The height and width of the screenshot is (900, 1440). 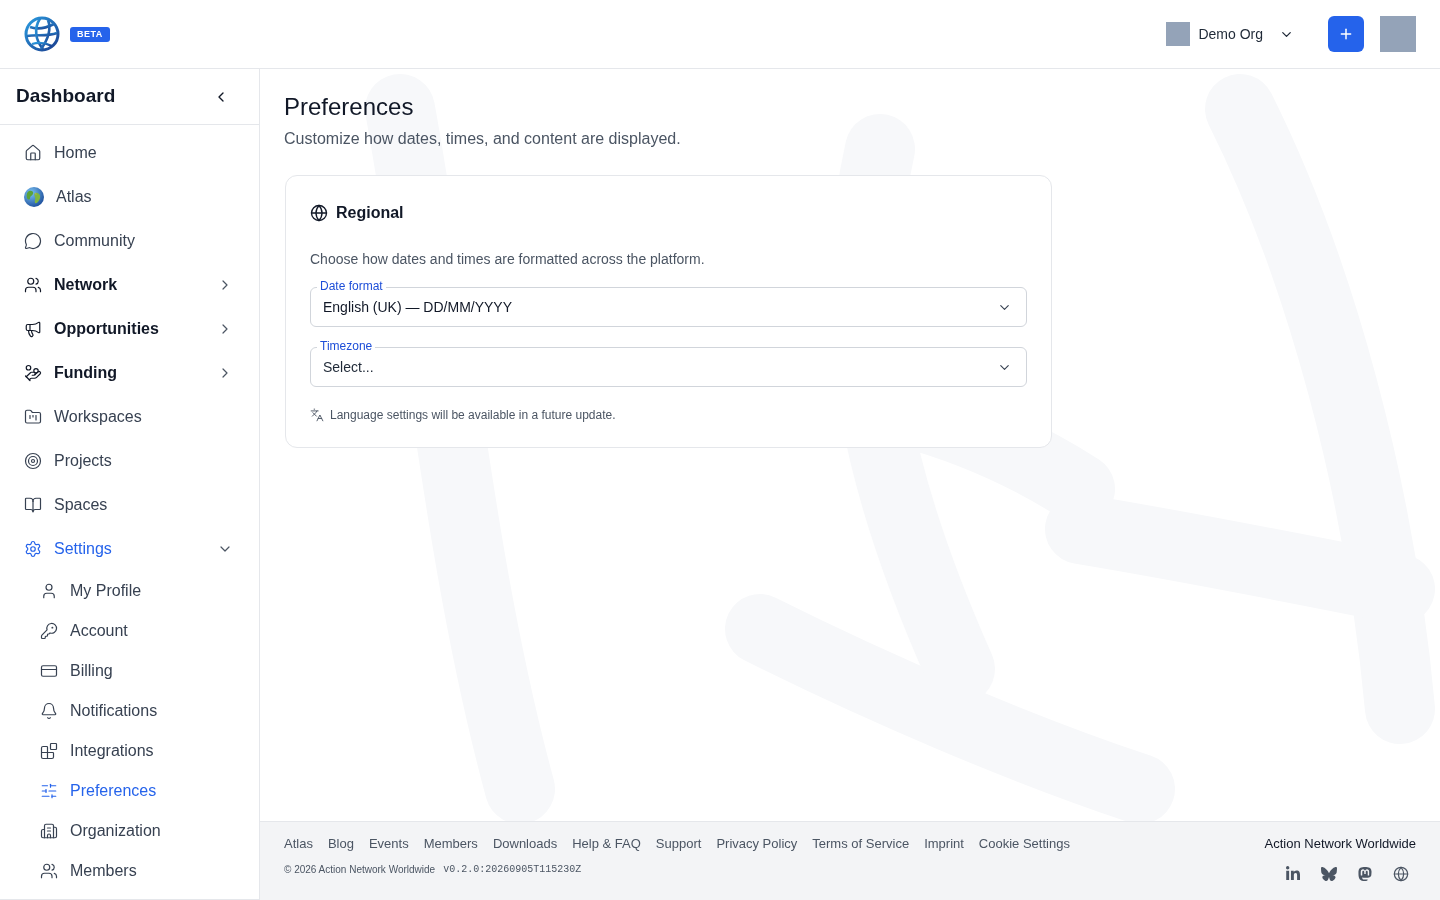 What do you see at coordinates (525, 844) in the screenshot?
I see `footer-link: Downloads` at bounding box center [525, 844].